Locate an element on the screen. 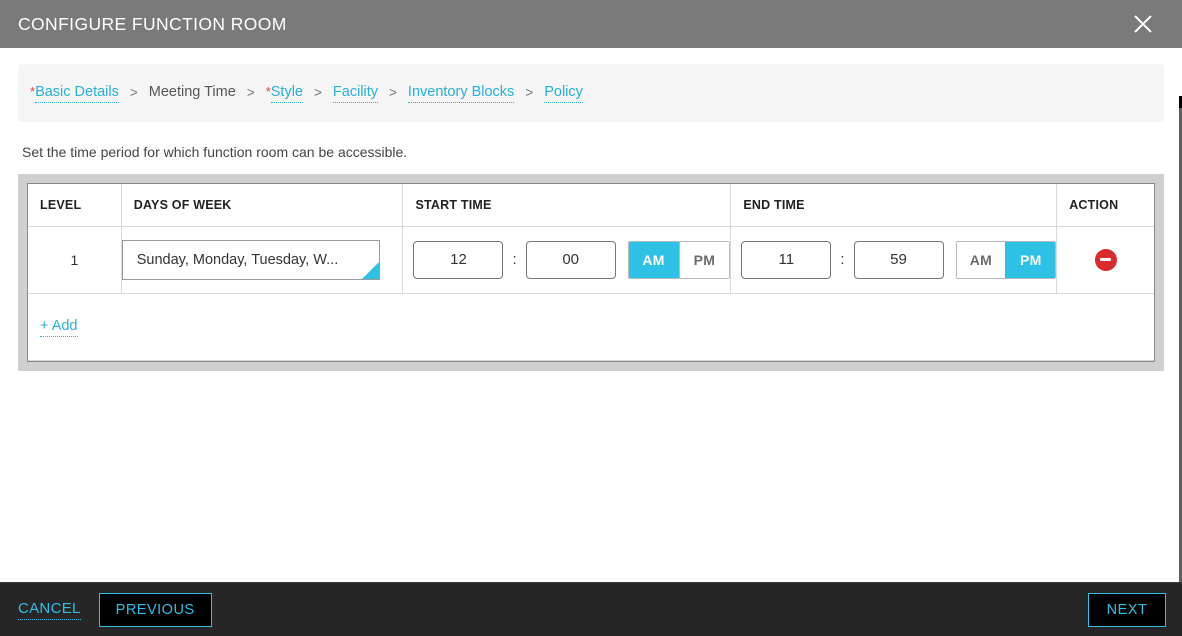  breadcrumb-step-label: Style is located at coordinates (287, 93).